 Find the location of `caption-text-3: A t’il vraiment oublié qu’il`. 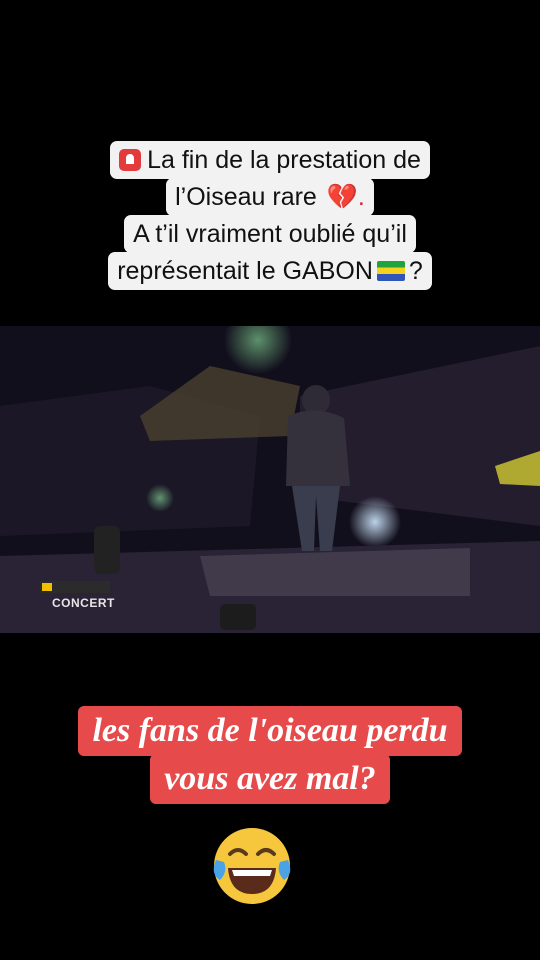

caption-text-3: A t’il vraiment oublié qu’il is located at coordinates (270, 234).